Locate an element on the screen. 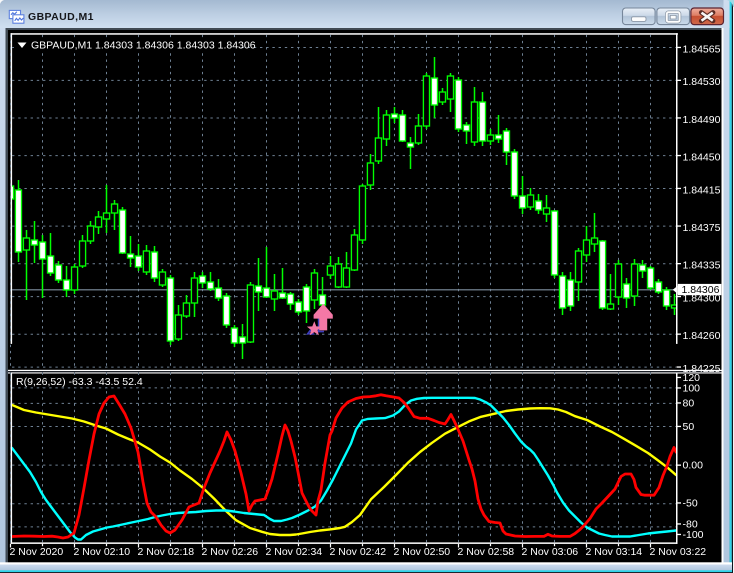  svg-text: 2 Nov 02:18 is located at coordinates (166, 552).